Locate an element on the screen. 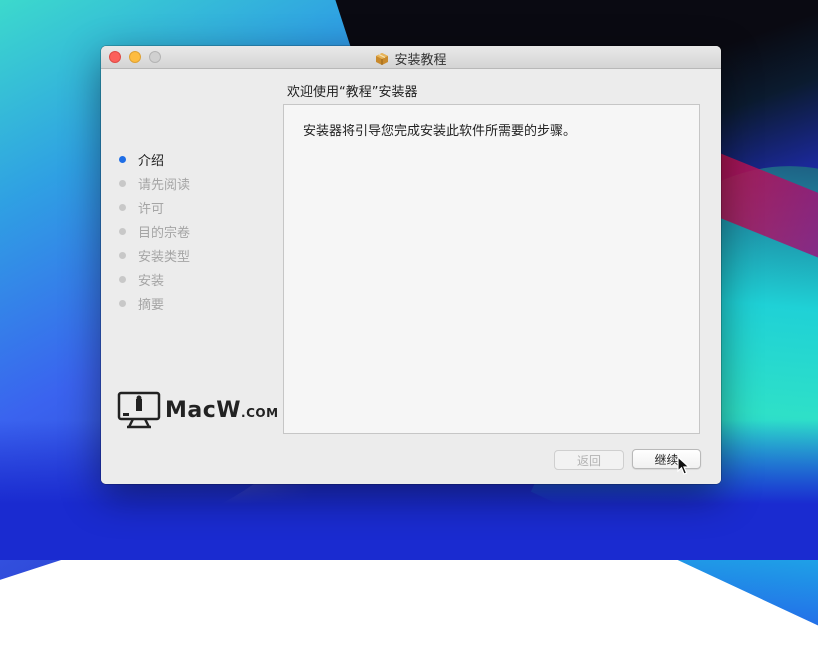 This screenshot has width=818, height=669. macw-logo: MacW.COM is located at coordinates (198, 410).